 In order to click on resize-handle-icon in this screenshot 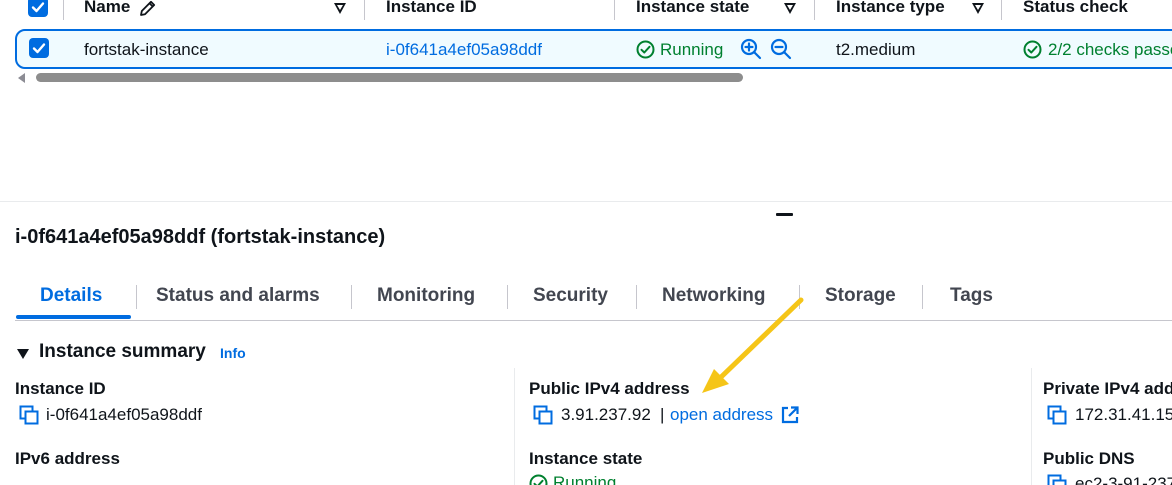, I will do `click(784, 214)`.